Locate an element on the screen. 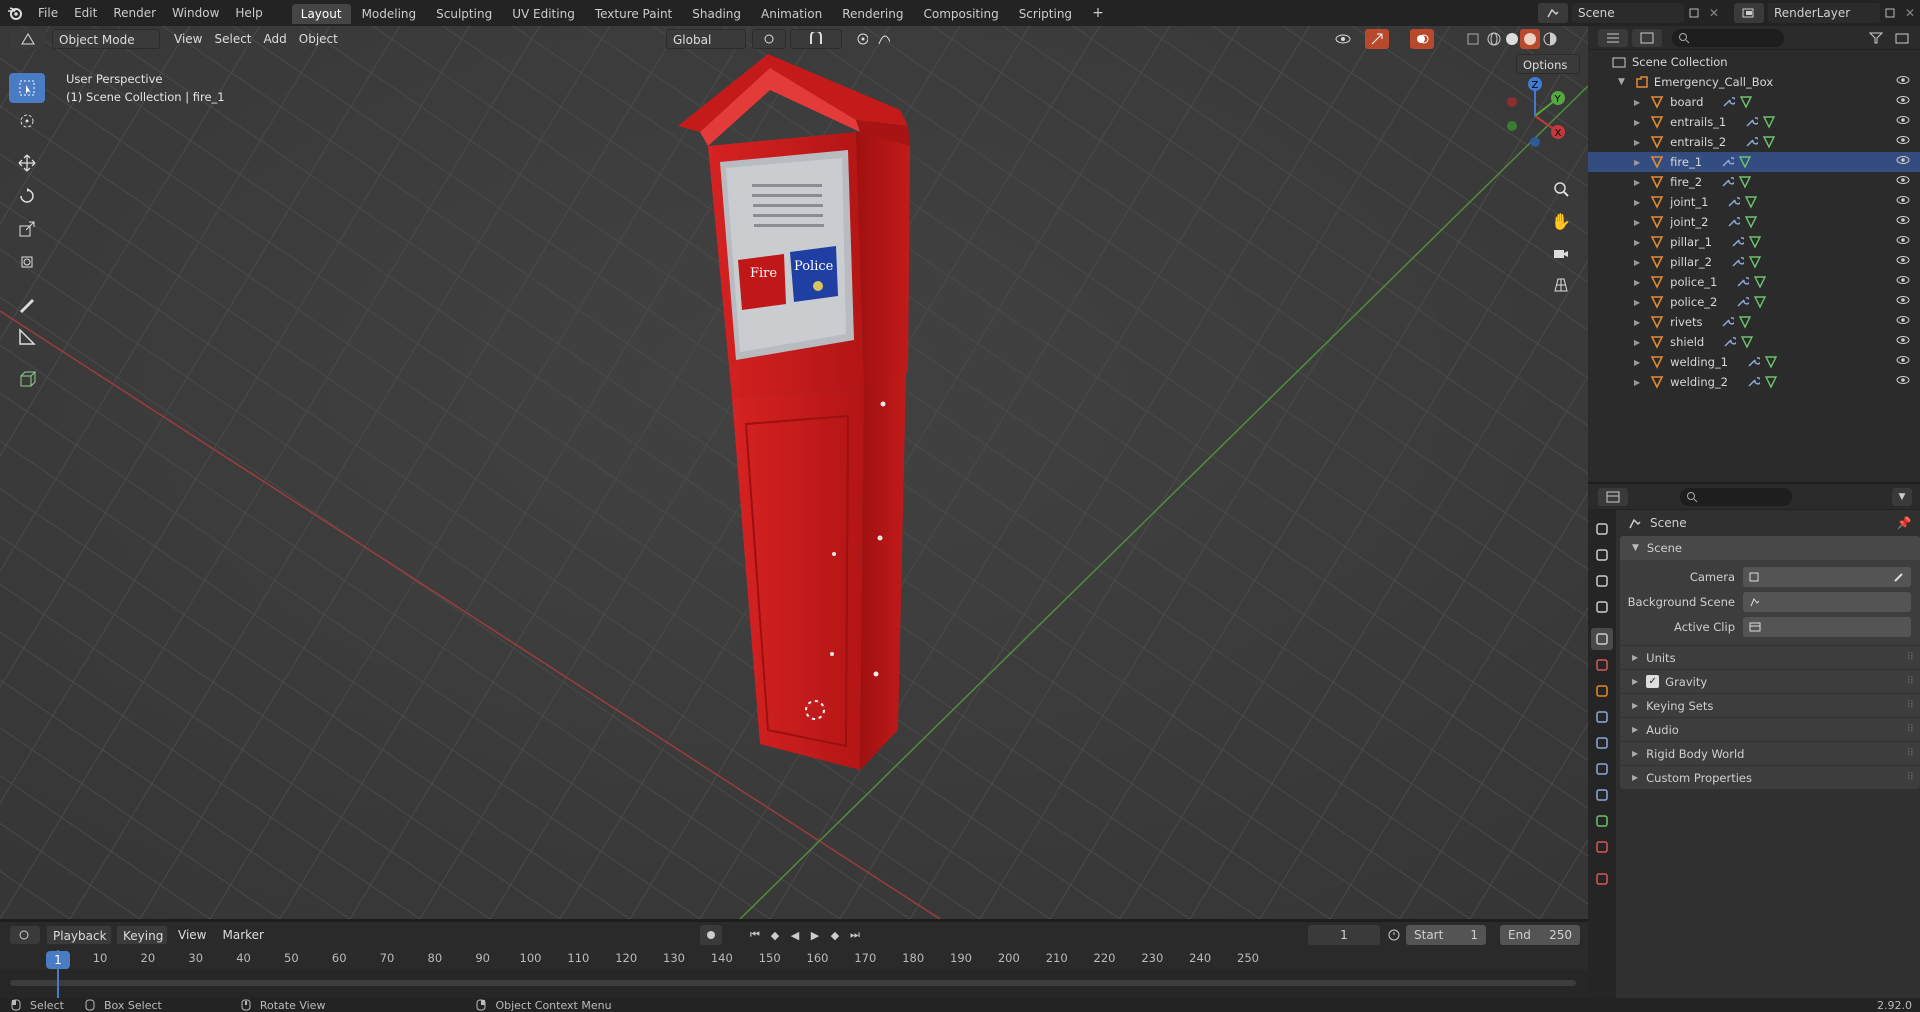 This screenshot has width=1920, height=1012. camera-field is located at coordinates (1827, 576).